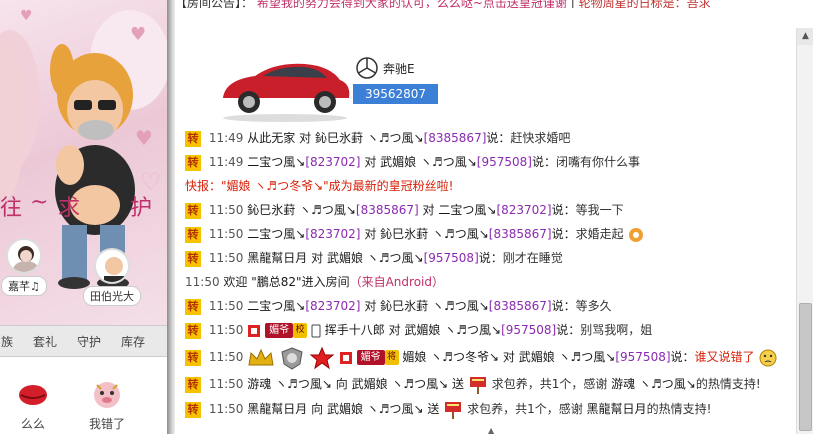  Describe the element at coordinates (805, 367) in the screenshot. I see `scroll-thumb` at that location.